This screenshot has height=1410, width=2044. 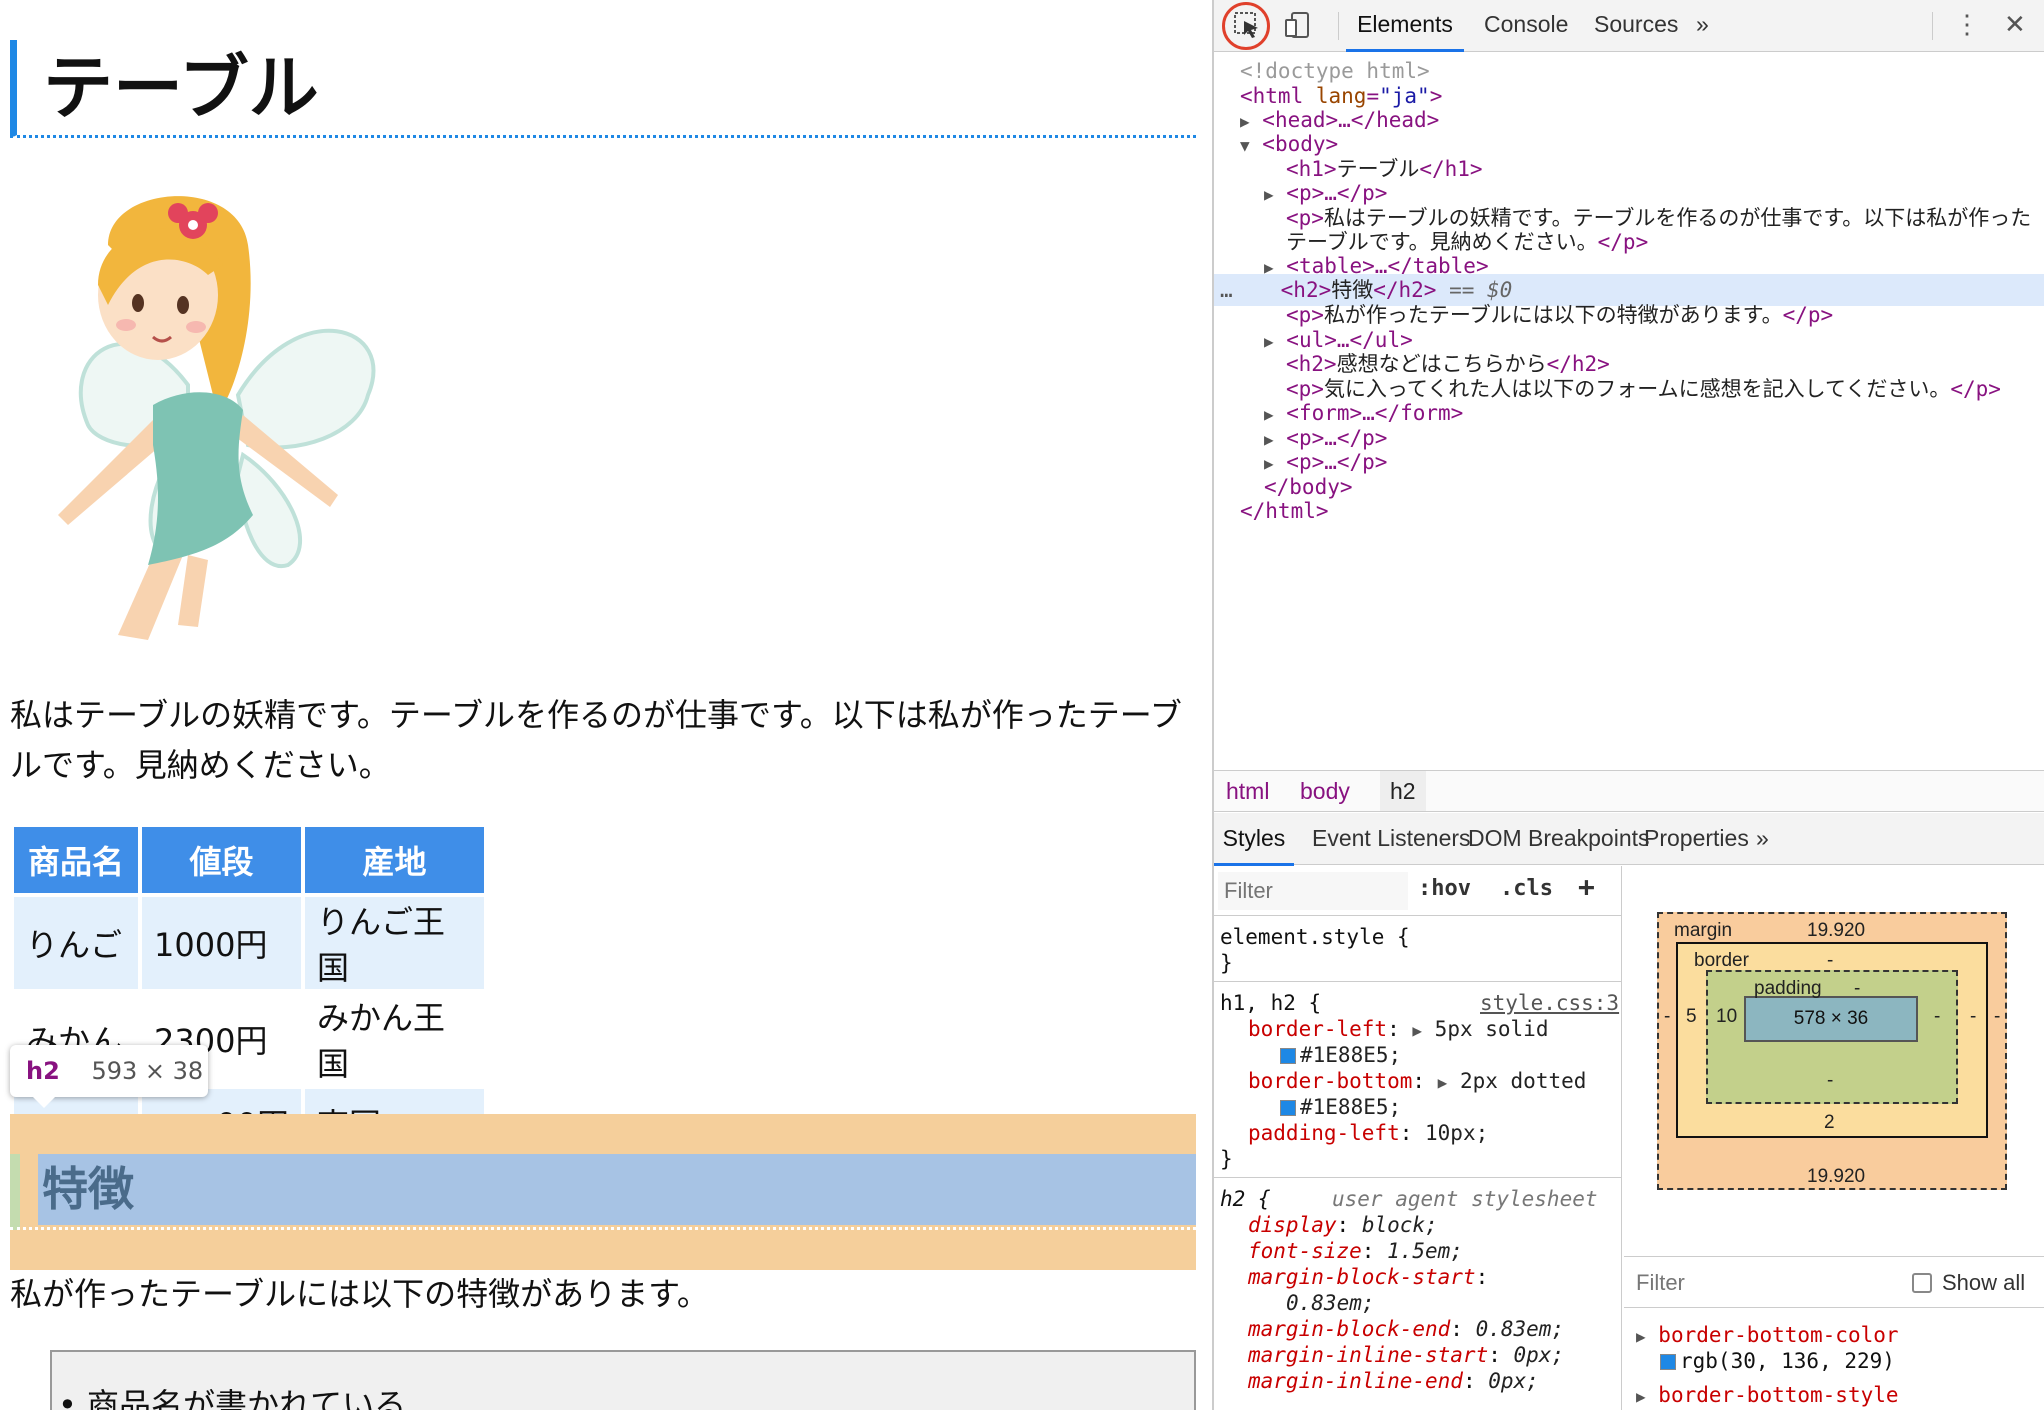 I want to click on heading-dotted-border, so click(x=603, y=1228).